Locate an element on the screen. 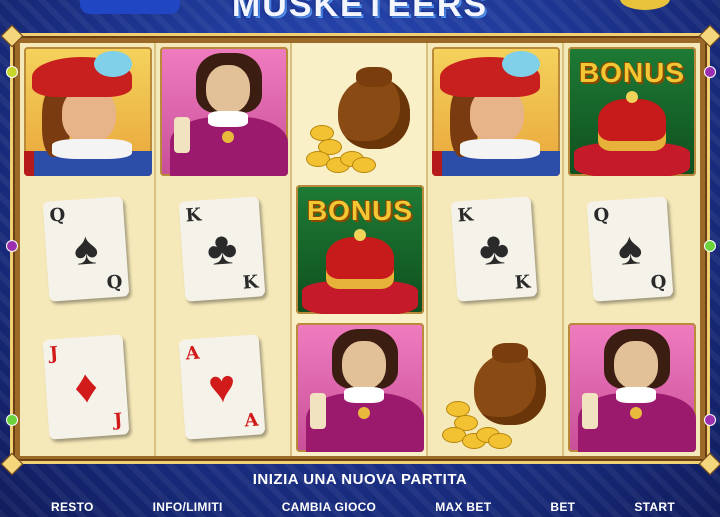 Image resolution: width=720 pixels, height=517 pixels. info-limits-button: INFO/LIMITI is located at coordinates (188, 507).